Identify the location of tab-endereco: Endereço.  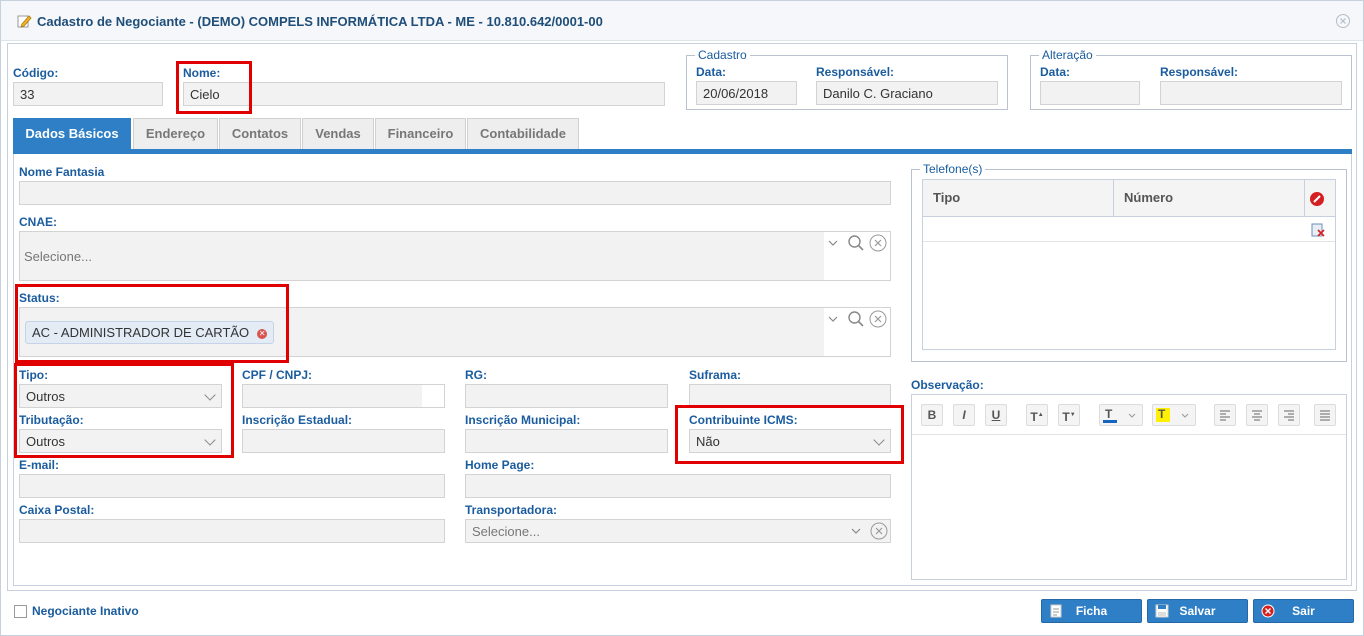
(175, 133).